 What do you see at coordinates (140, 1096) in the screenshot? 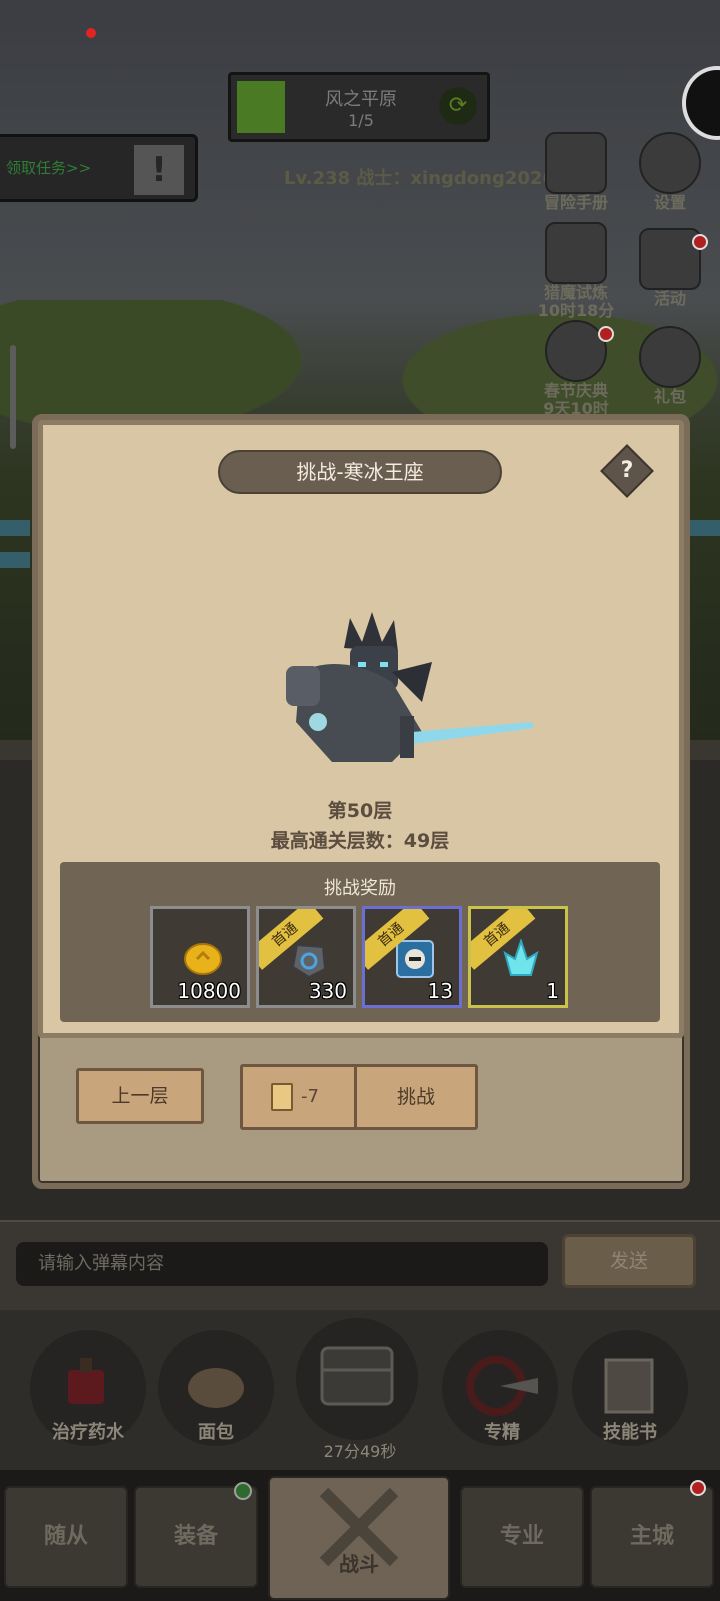
I see `previous-floor-button: 上一层` at bounding box center [140, 1096].